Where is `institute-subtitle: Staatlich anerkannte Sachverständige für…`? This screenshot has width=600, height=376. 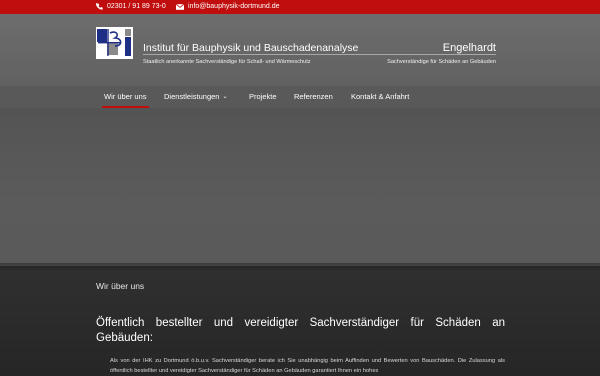 institute-subtitle: Staatlich anerkannte Sachverständige für… is located at coordinates (227, 62).